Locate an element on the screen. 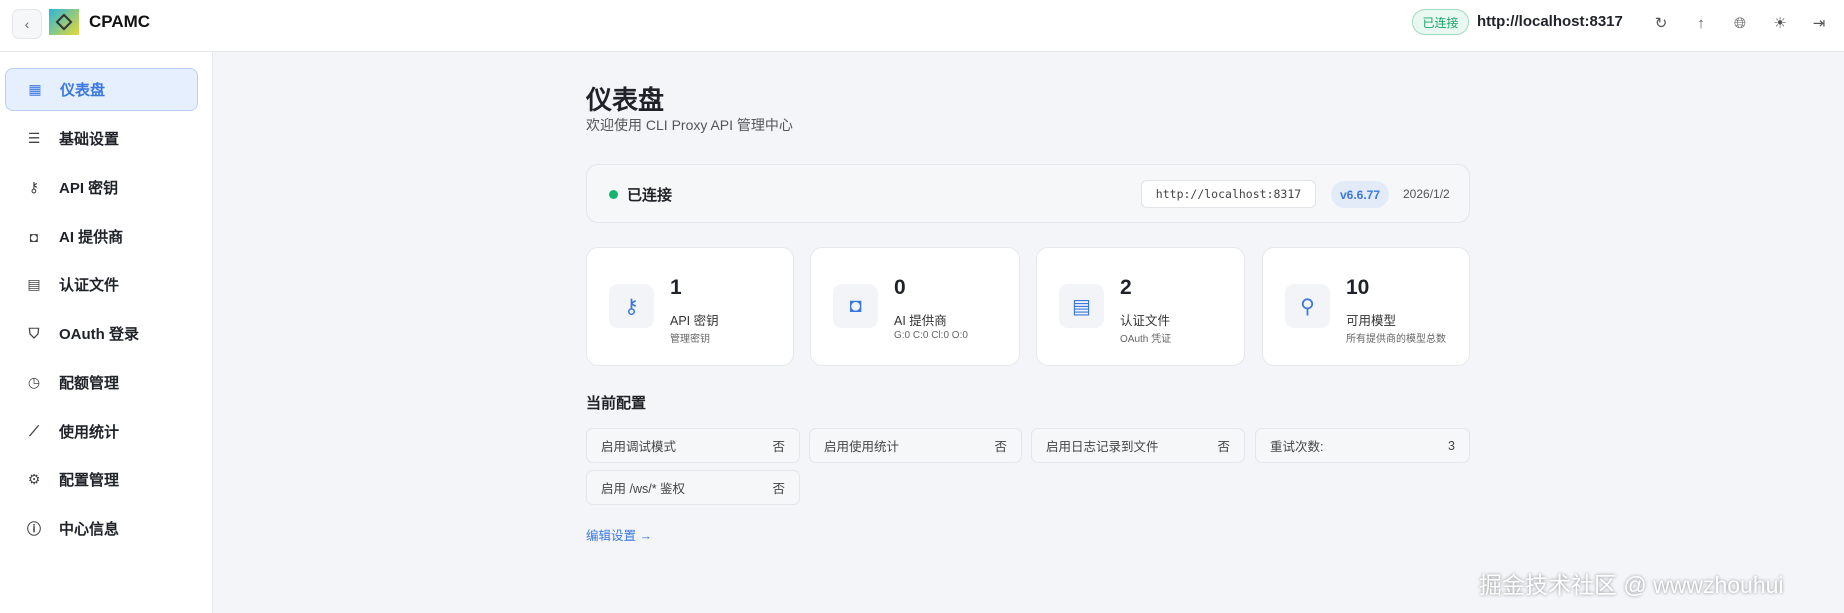 Image resolution: width=1844 pixels, height=613 pixels. page-subtitle: 欢迎使用 CLI Proxy API 管理中心 is located at coordinates (689, 125).